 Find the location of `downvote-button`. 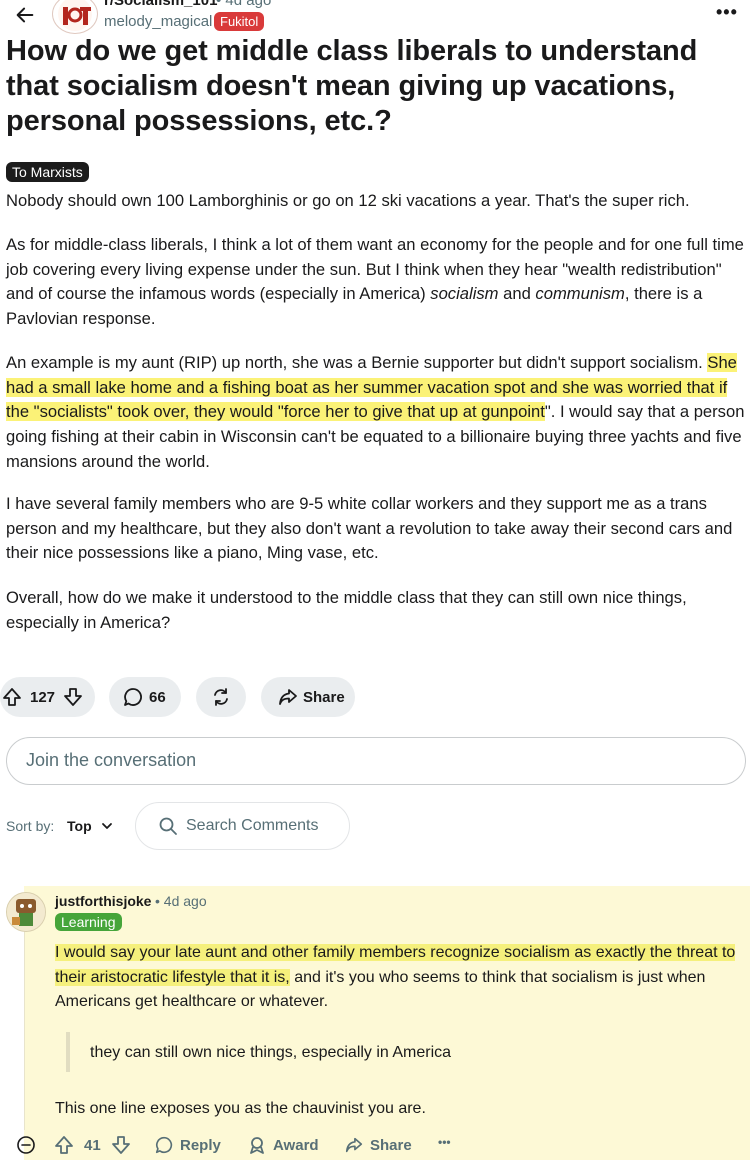

downvote-button is located at coordinates (73, 697).